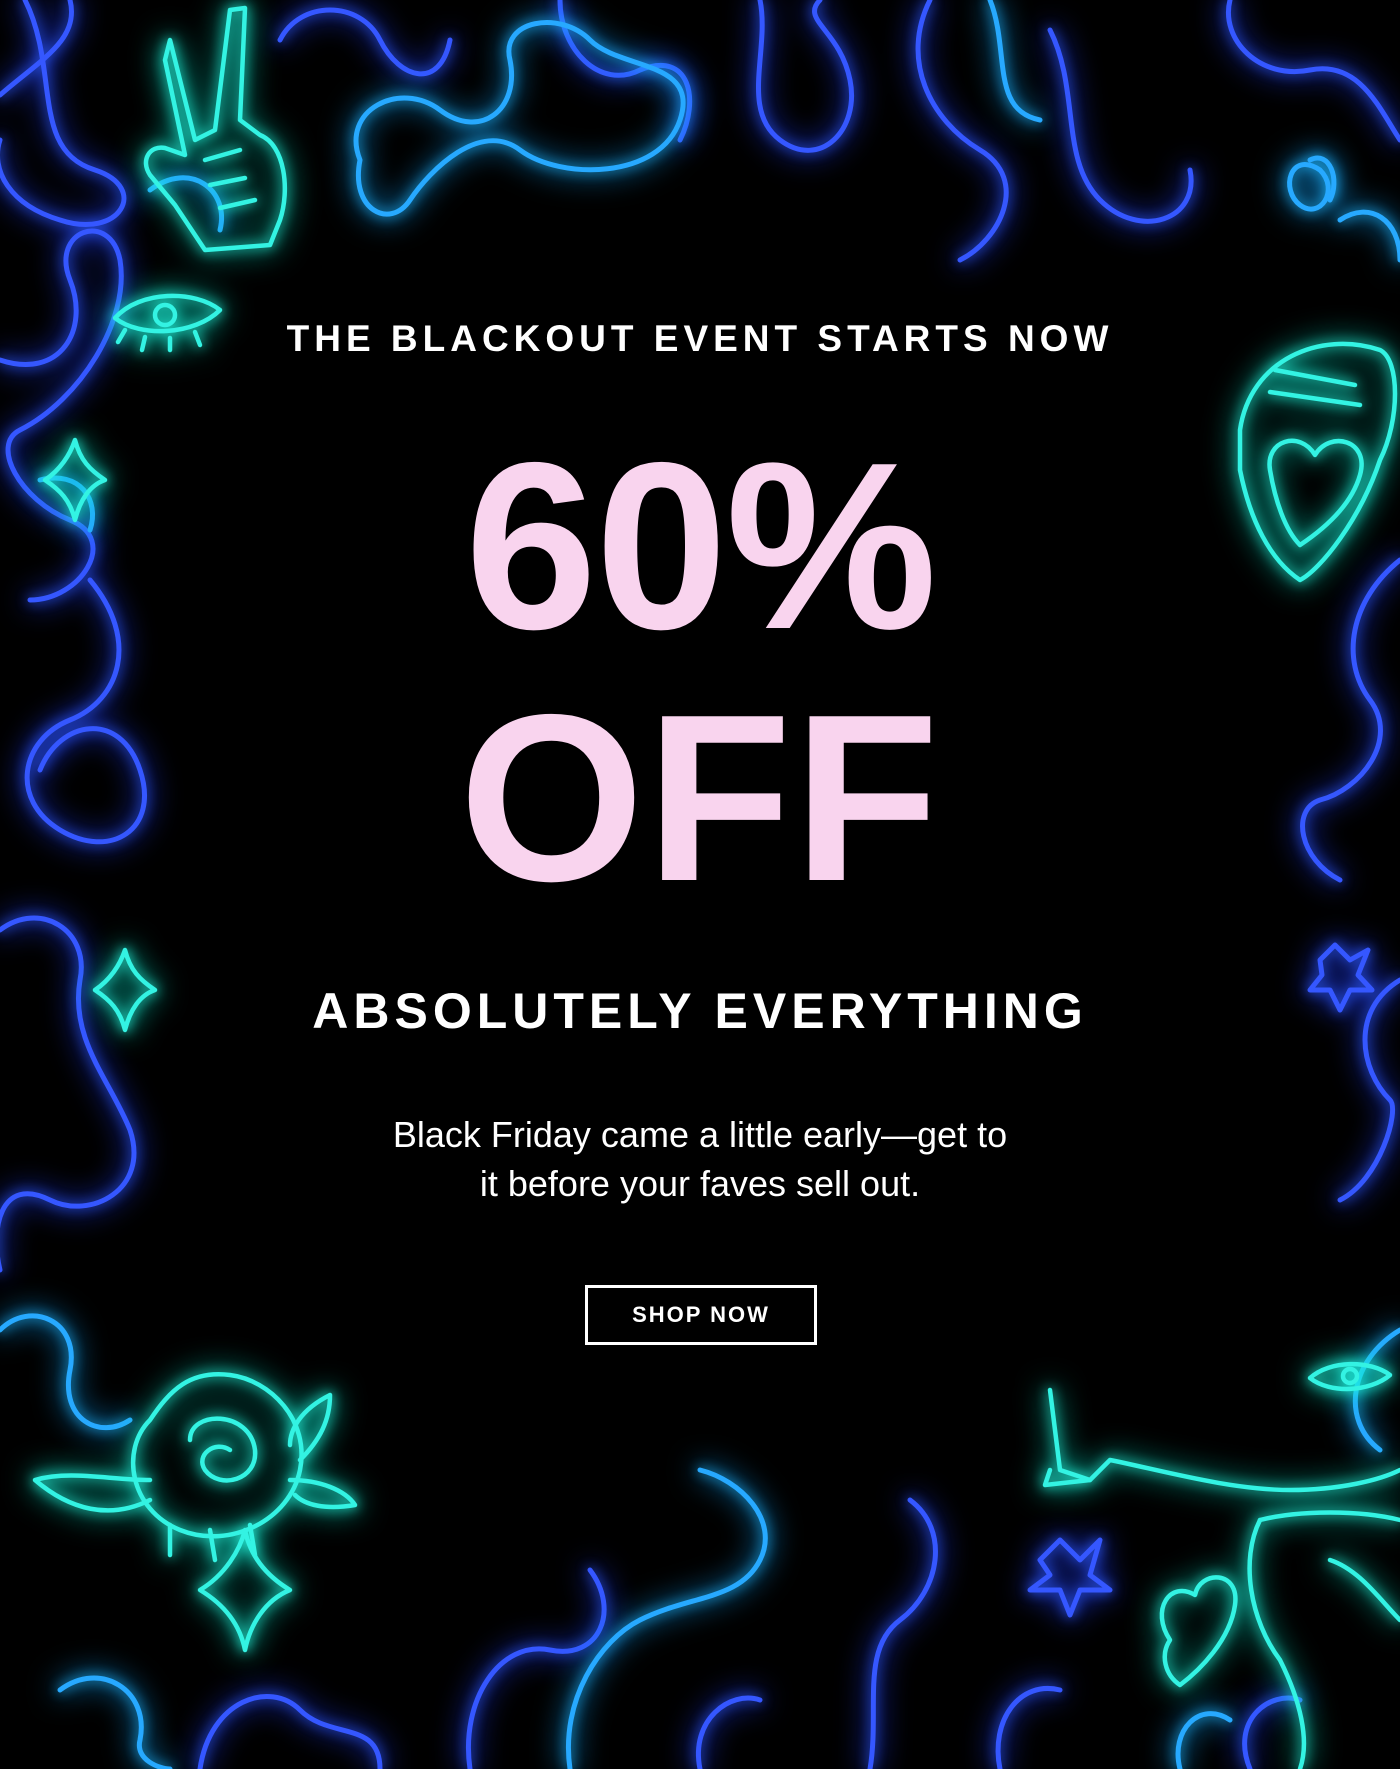  What do you see at coordinates (701, 1315) in the screenshot?
I see `shop-now-button: SHOP NOW` at bounding box center [701, 1315].